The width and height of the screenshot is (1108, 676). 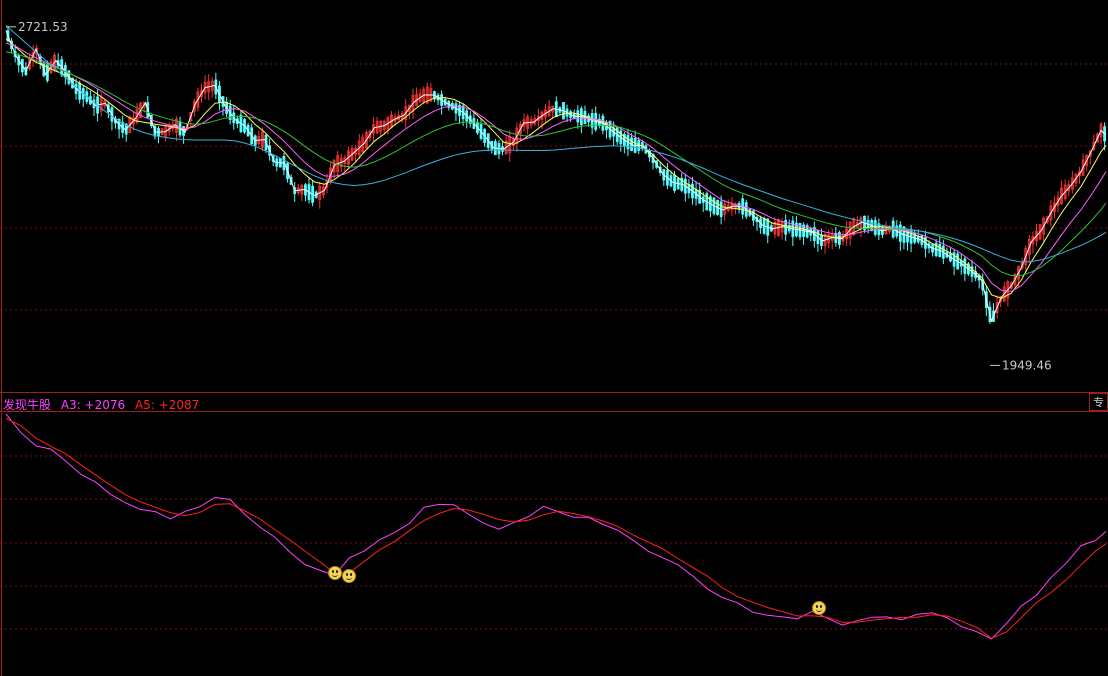 What do you see at coordinates (43, 27) in the screenshot?
I see `high-price-label: 2721.53` at bounding box center [43, 27].